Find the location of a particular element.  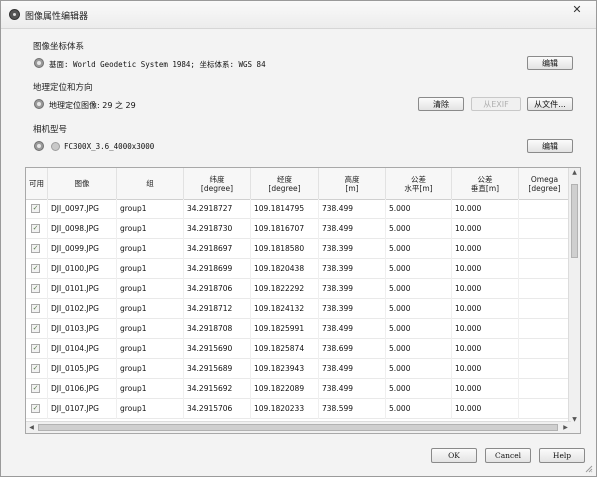

from-exif-button: 从EXIF is located at coordinates (496, 104).